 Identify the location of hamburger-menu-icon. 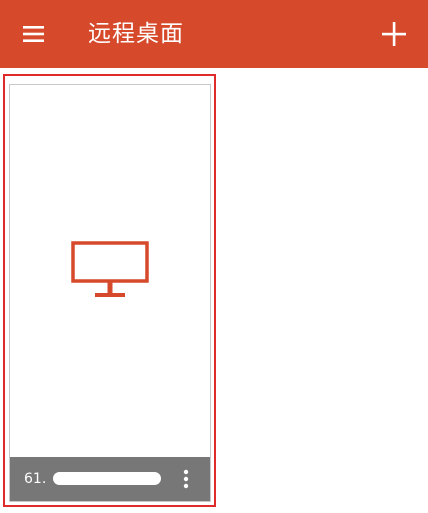
(33, 34).